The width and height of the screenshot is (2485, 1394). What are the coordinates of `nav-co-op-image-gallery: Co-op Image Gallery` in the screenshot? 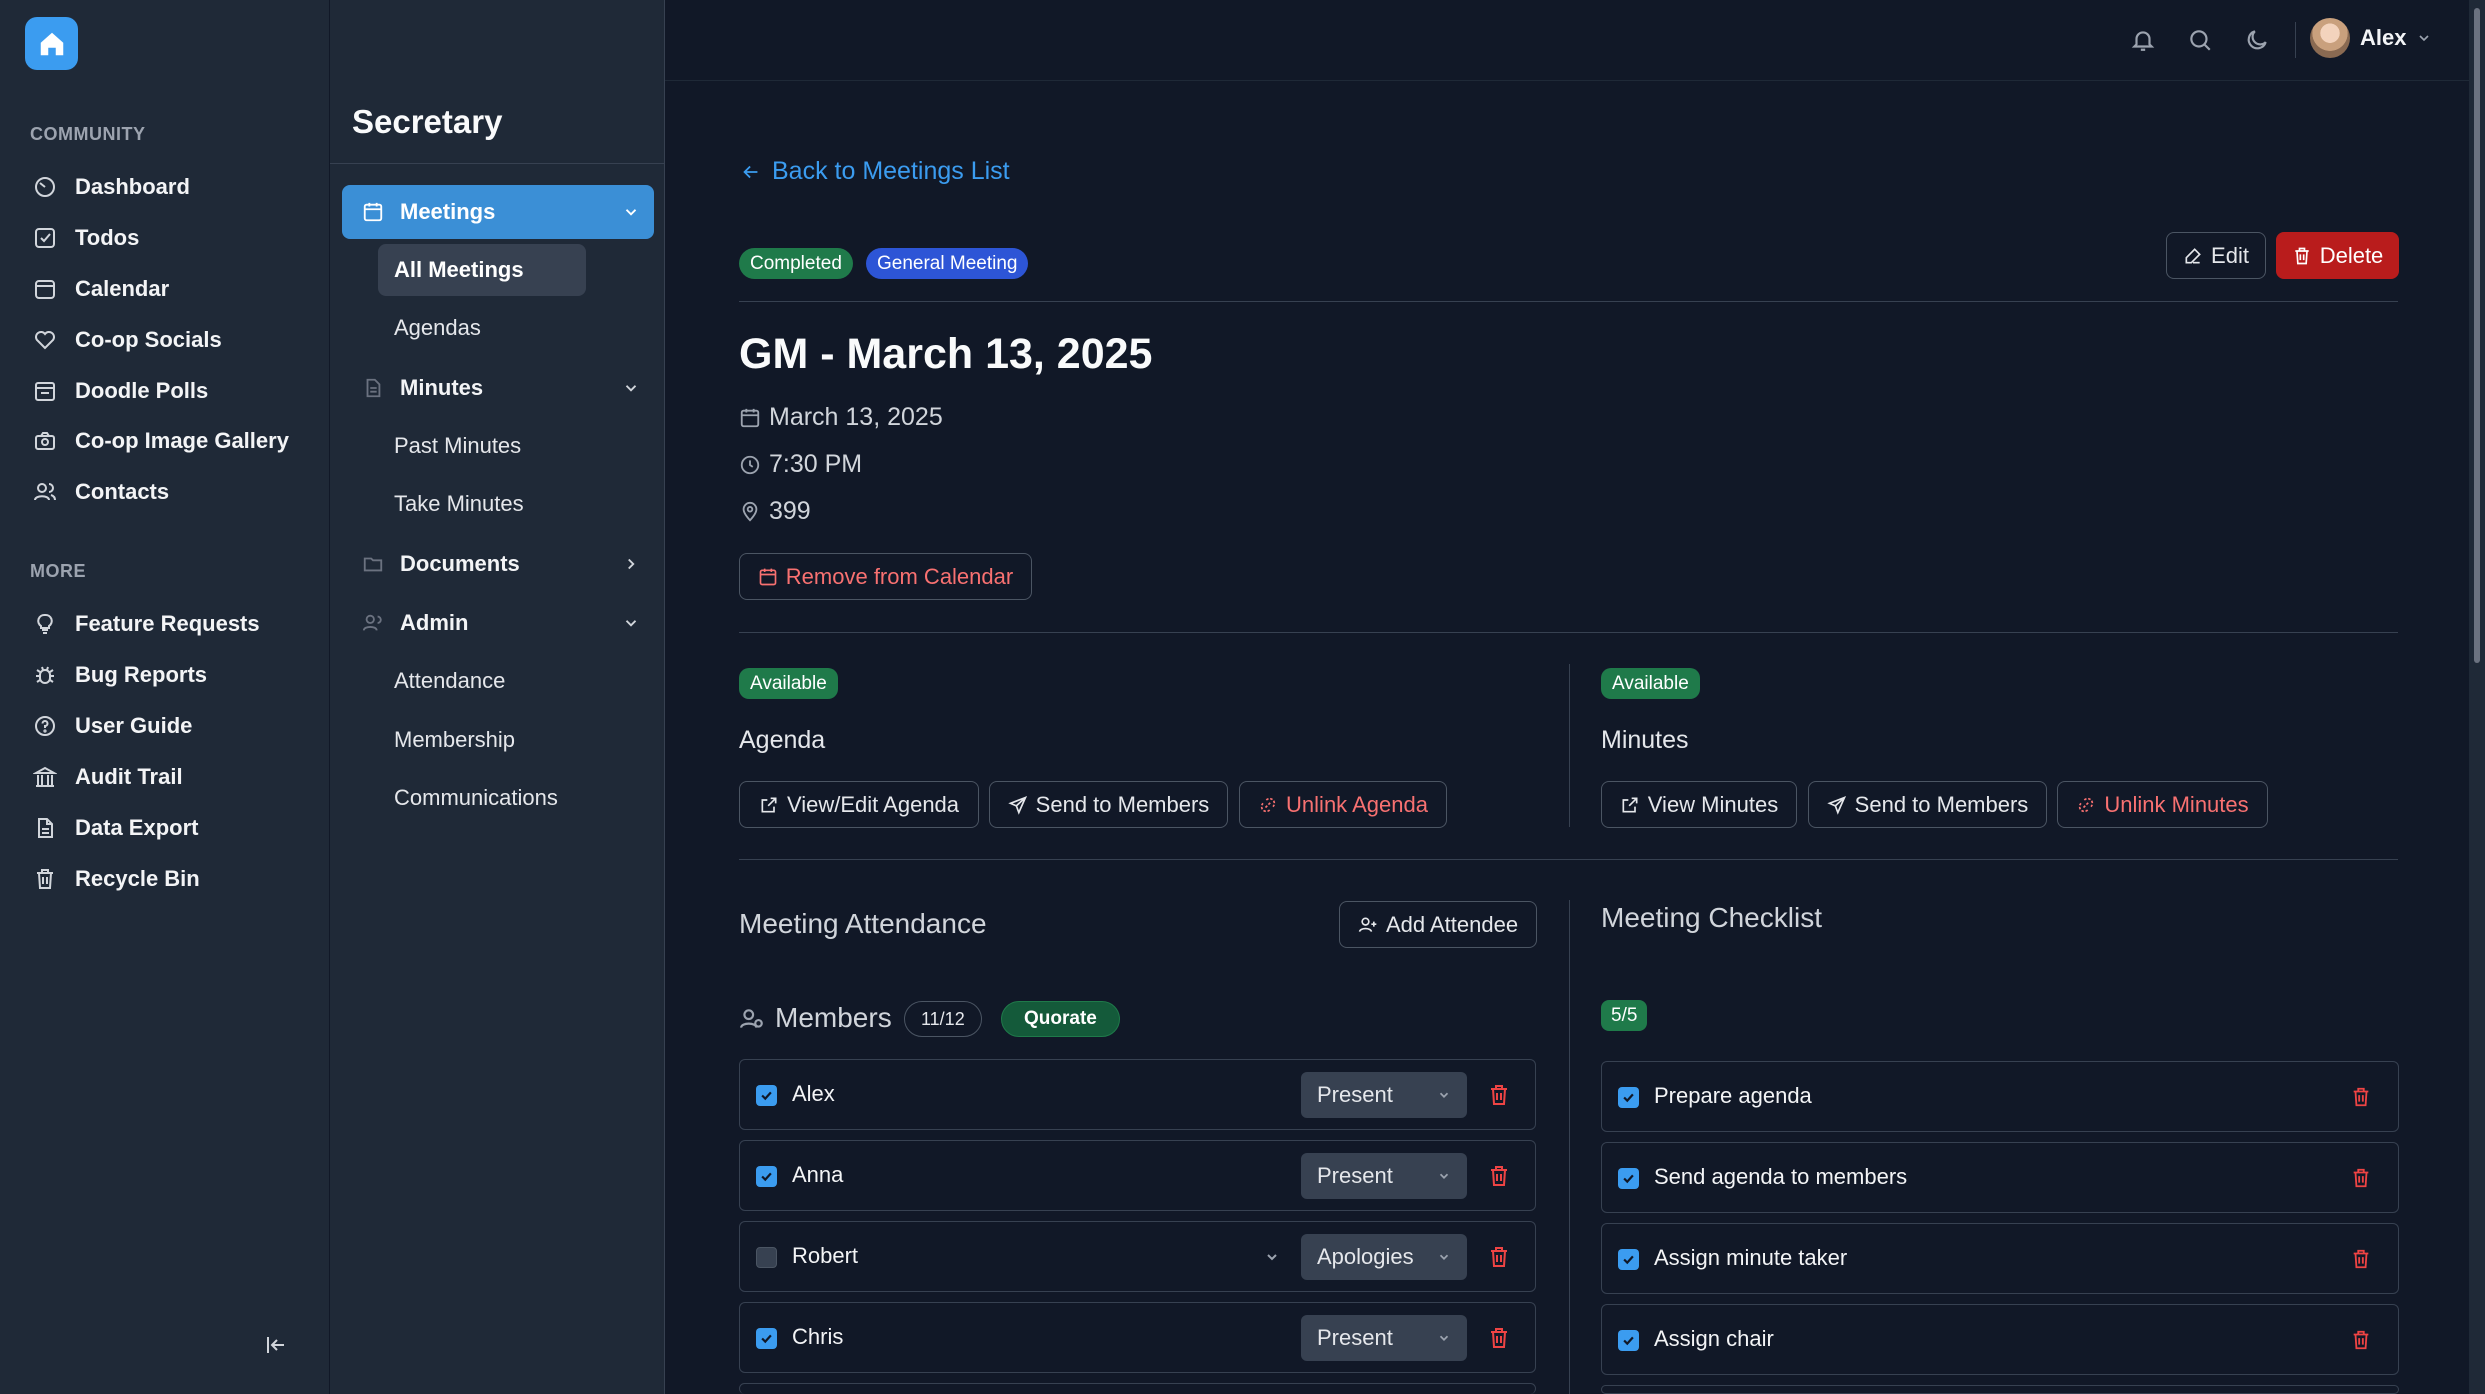 It's located at (173, 441).